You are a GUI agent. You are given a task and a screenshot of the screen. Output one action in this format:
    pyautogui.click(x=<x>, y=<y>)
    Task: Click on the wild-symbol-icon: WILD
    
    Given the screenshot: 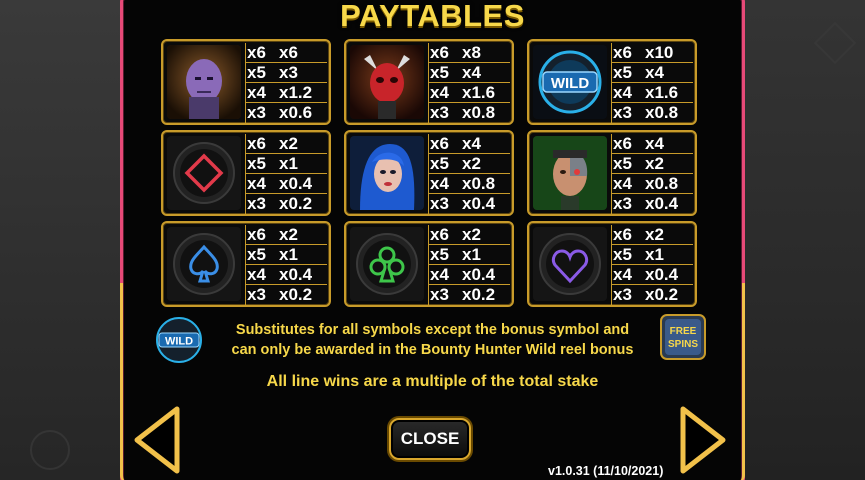 What is the action you would take?
    pyautogui.click(x=570, y=82)
    